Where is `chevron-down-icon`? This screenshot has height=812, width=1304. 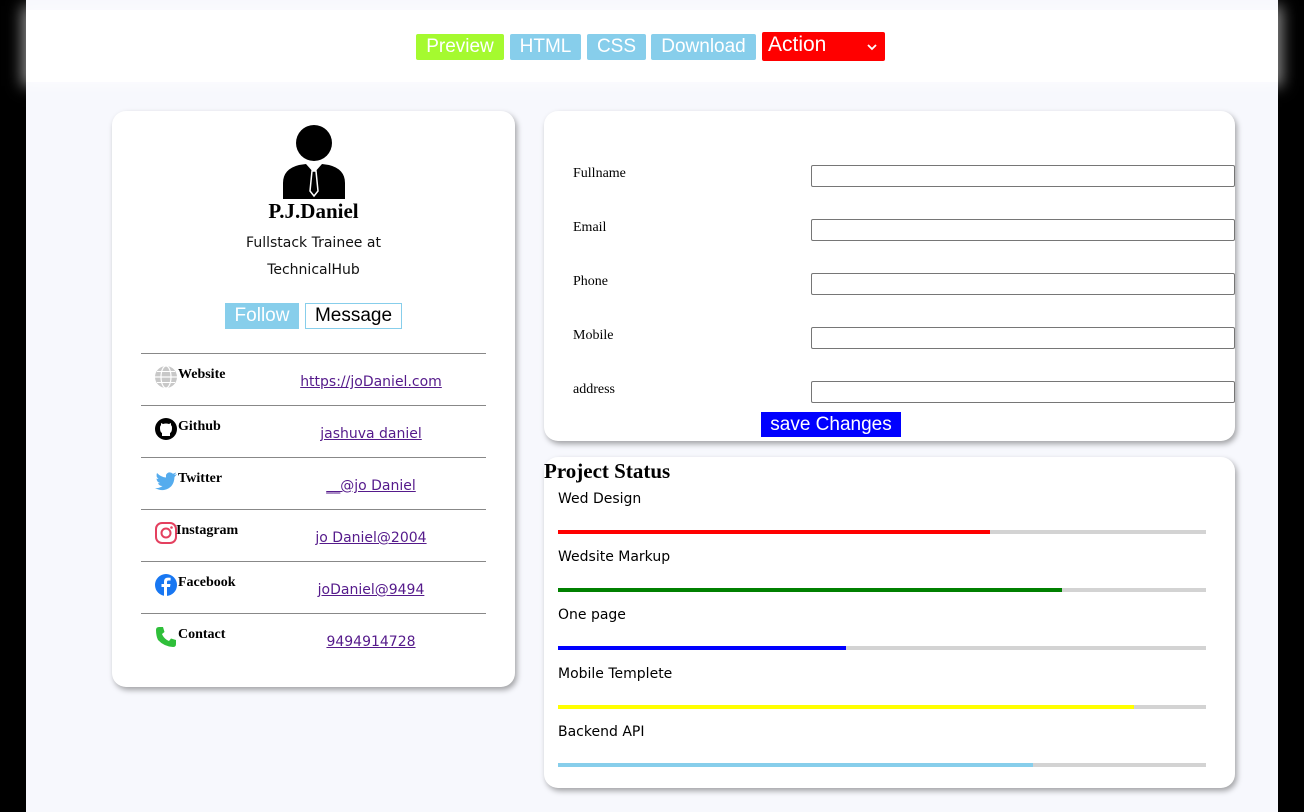 chevron-down-icon is located at coordinates (872, 47).